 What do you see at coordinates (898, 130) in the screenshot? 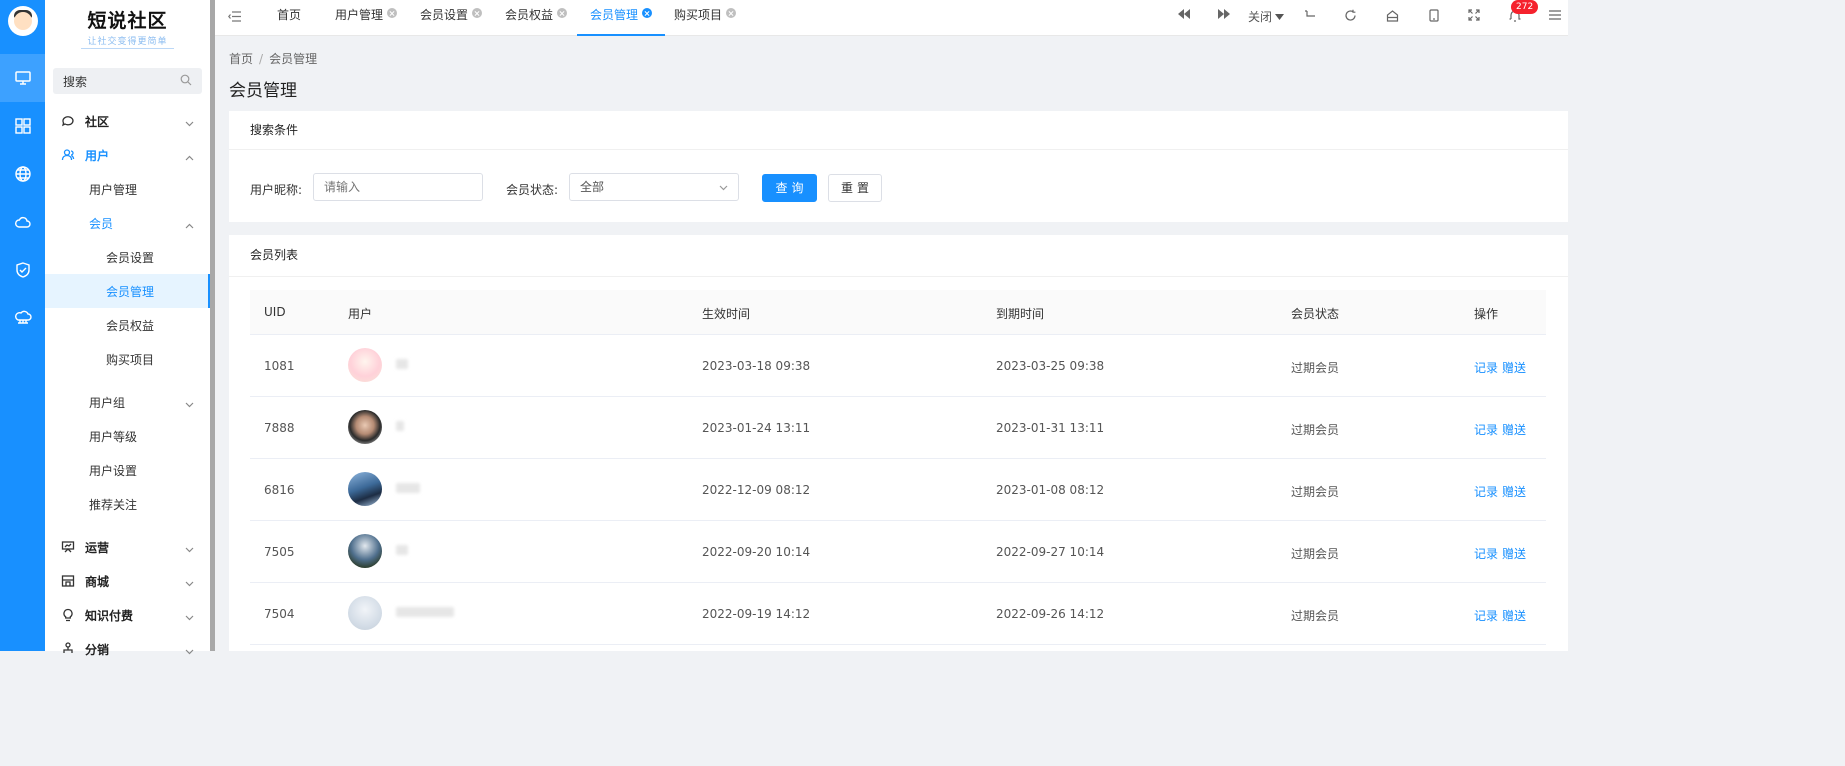
I see `search-card-title: 搜索条件` at bounding box center [898, 130].